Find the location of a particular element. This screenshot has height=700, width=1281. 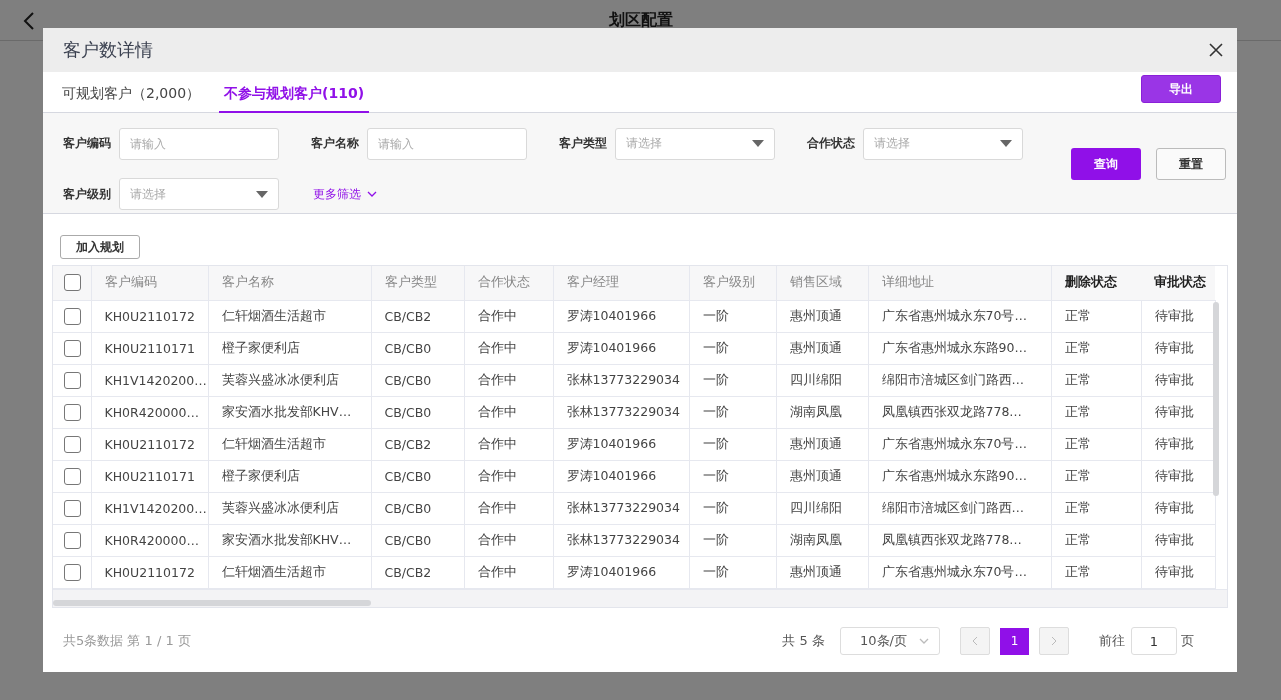

record-summary: 共5条数据 第 1 / 1 页 is located at coordinates (127, 641).